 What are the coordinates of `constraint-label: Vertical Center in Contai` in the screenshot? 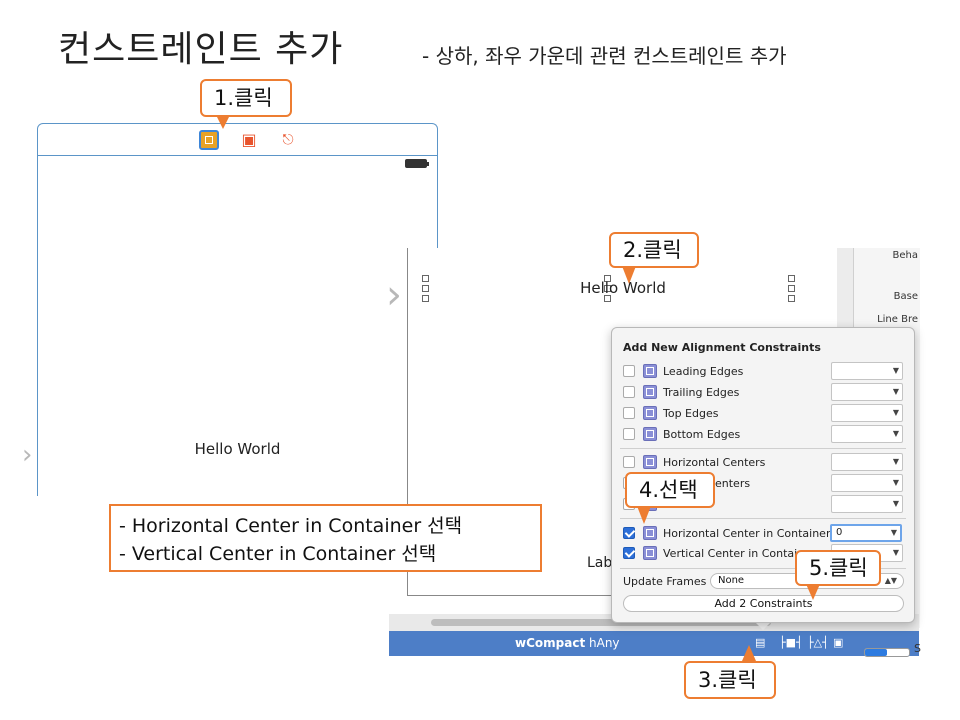 It's located at (730, 553).